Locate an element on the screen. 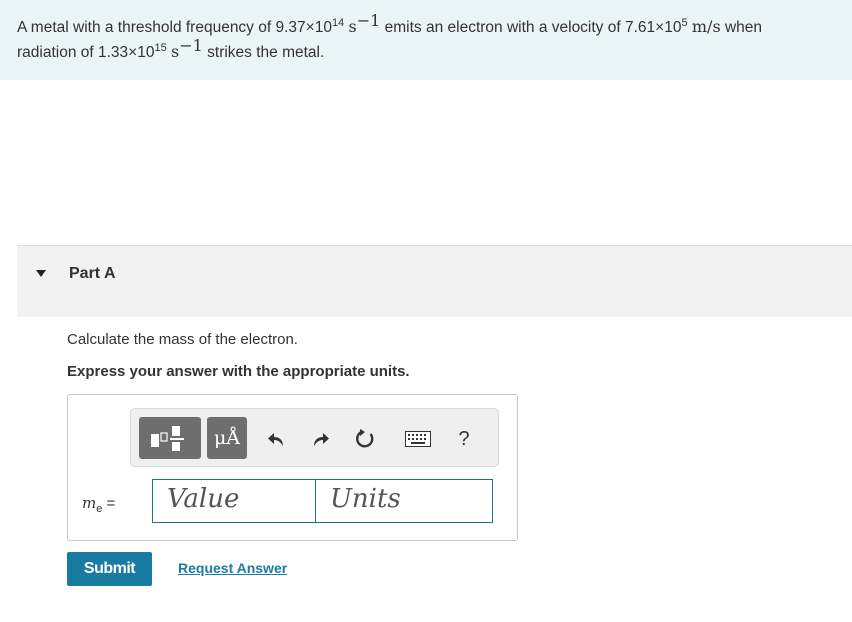 This screenshot has width=852, height=622. math-toolbar: μÅ ? is located at coordinates (314, 437).